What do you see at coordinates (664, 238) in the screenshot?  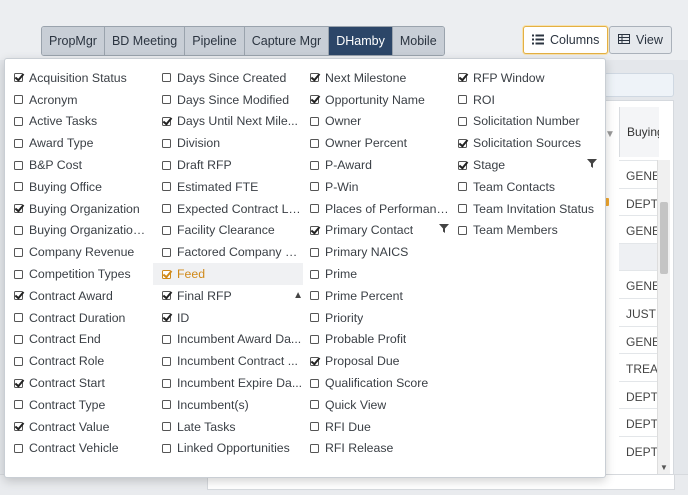 I see `scrollbar-thumb` at bounding box center [664, 238].